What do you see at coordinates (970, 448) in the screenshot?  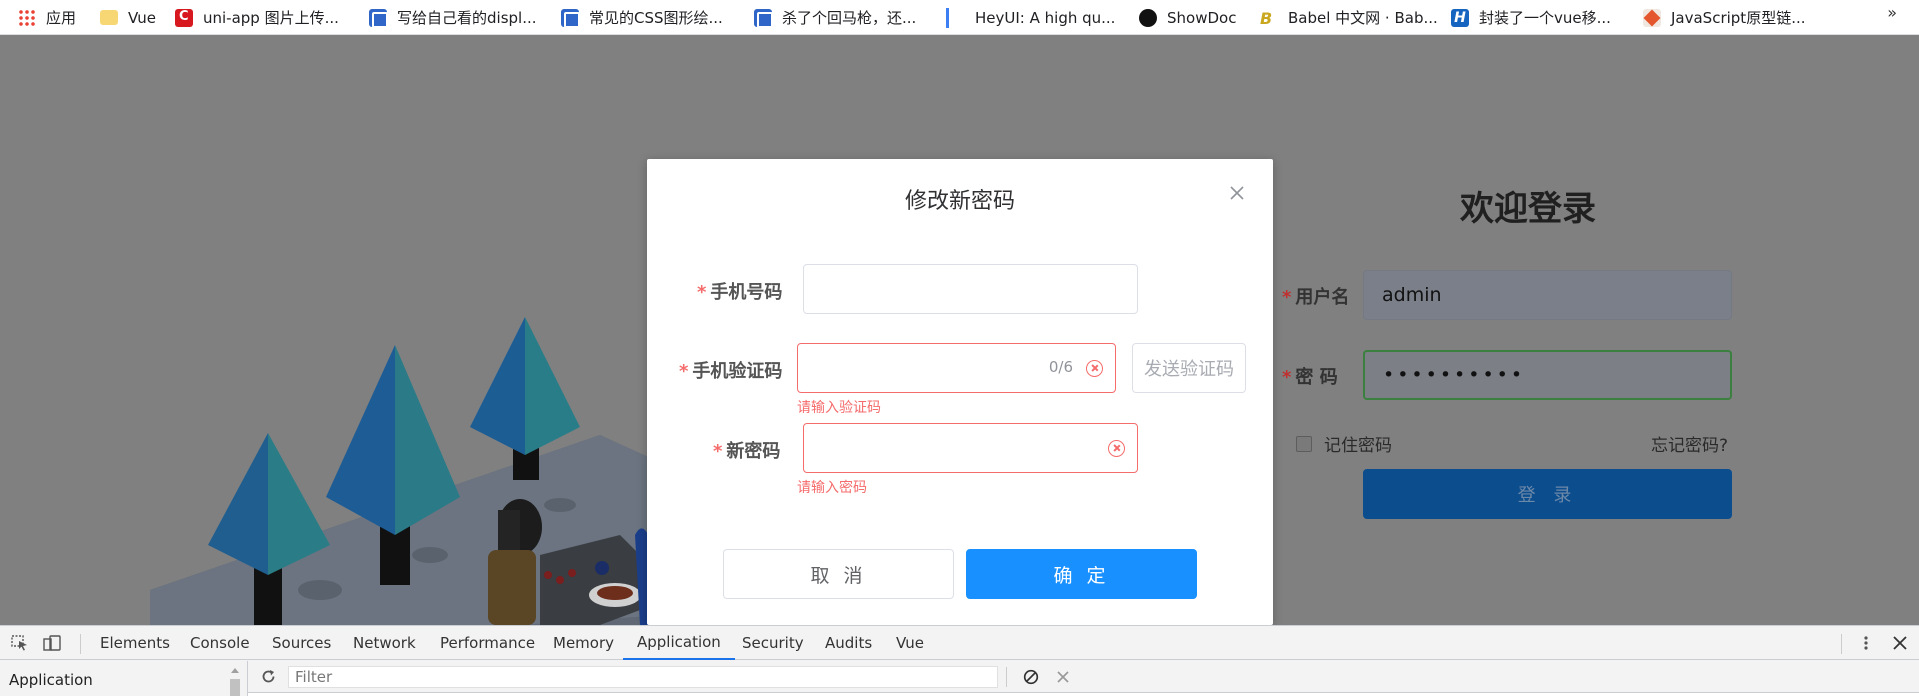 I see `new-password-input` at bounding box center [970, 448].